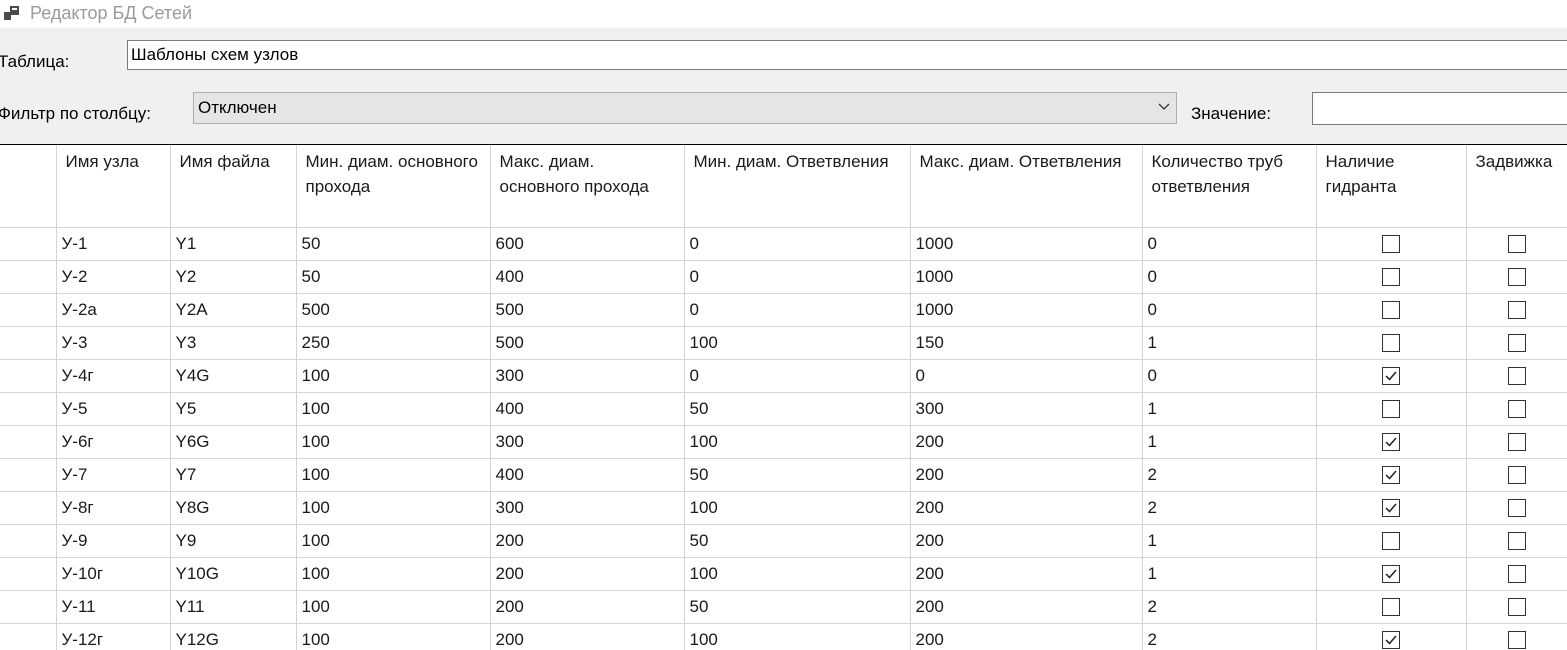  What do you see at coordinates (113, 442) in the screenshot?
I see `cell-node-name: У-6г` at bounding box center [113, 442].